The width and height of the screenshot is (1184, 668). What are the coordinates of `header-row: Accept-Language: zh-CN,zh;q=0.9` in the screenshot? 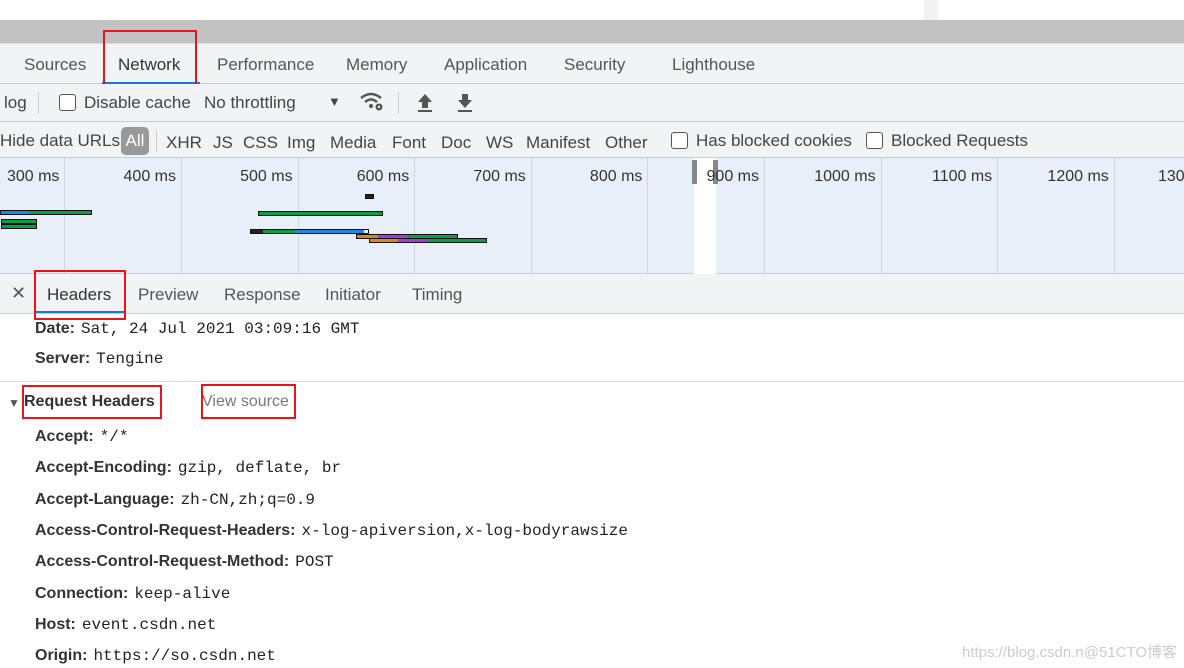 It's located at (175, 500).